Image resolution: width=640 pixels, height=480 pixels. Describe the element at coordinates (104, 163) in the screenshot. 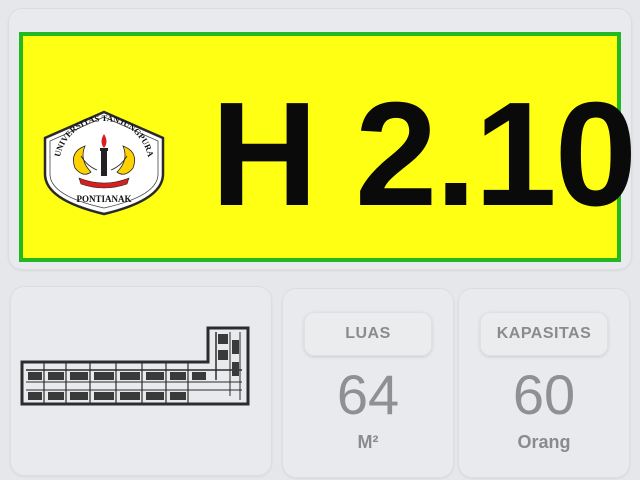

I see `university-logo-icon: UNIVERSITAS TANJUNGPURA PONTIANAK` at that location.